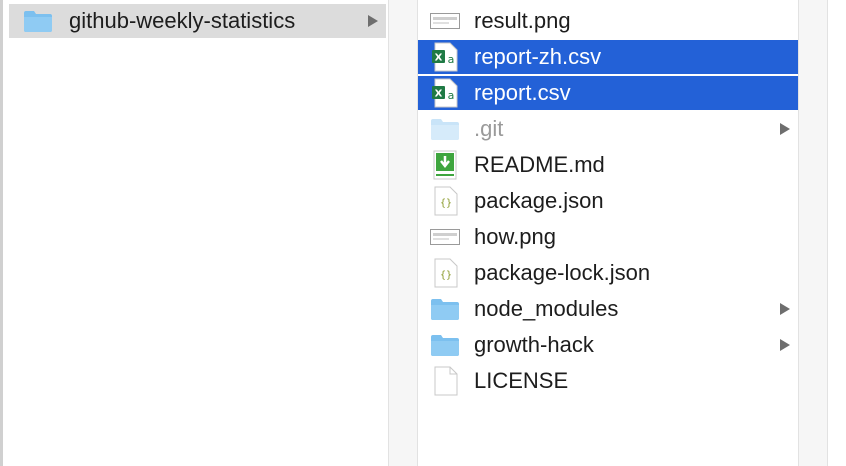 This screenshot has width=846, height=466. Describe the element at coordinates (539, 164) in the screenshot. I see `file-name: README.md` at that location.